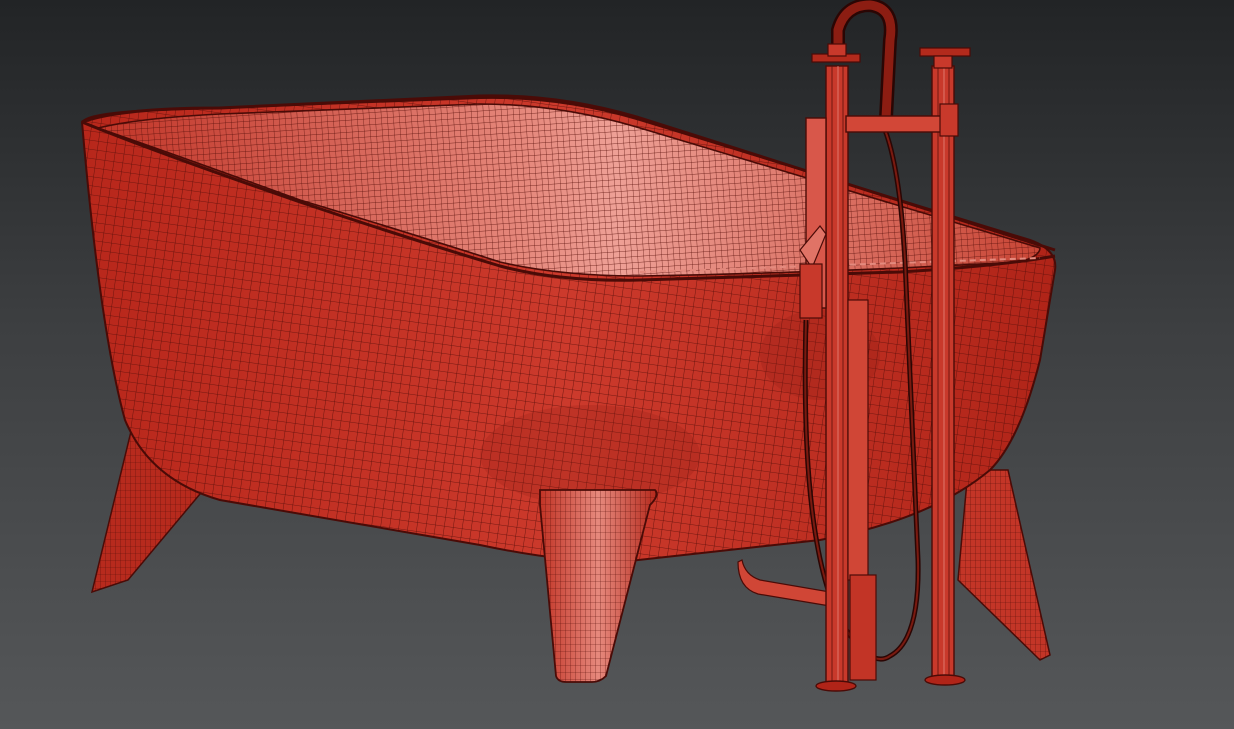  I want to click on faucet-handle-right, so click(945, 58).